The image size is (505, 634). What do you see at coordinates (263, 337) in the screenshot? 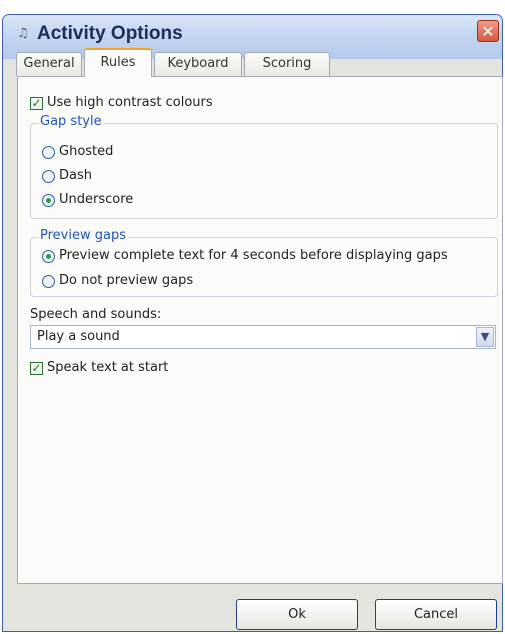
I see `speech-sounds-dropdown: Play a sound ▼` at bounding box center [263, 337].